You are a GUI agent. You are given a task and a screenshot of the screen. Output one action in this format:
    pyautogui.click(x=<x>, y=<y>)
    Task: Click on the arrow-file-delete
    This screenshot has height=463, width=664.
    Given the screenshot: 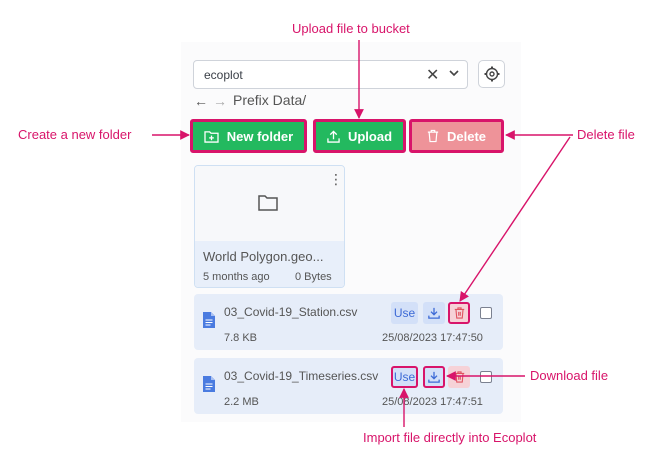 What is the action you would take?
    pyautogui.click(x=515, y=219)
    